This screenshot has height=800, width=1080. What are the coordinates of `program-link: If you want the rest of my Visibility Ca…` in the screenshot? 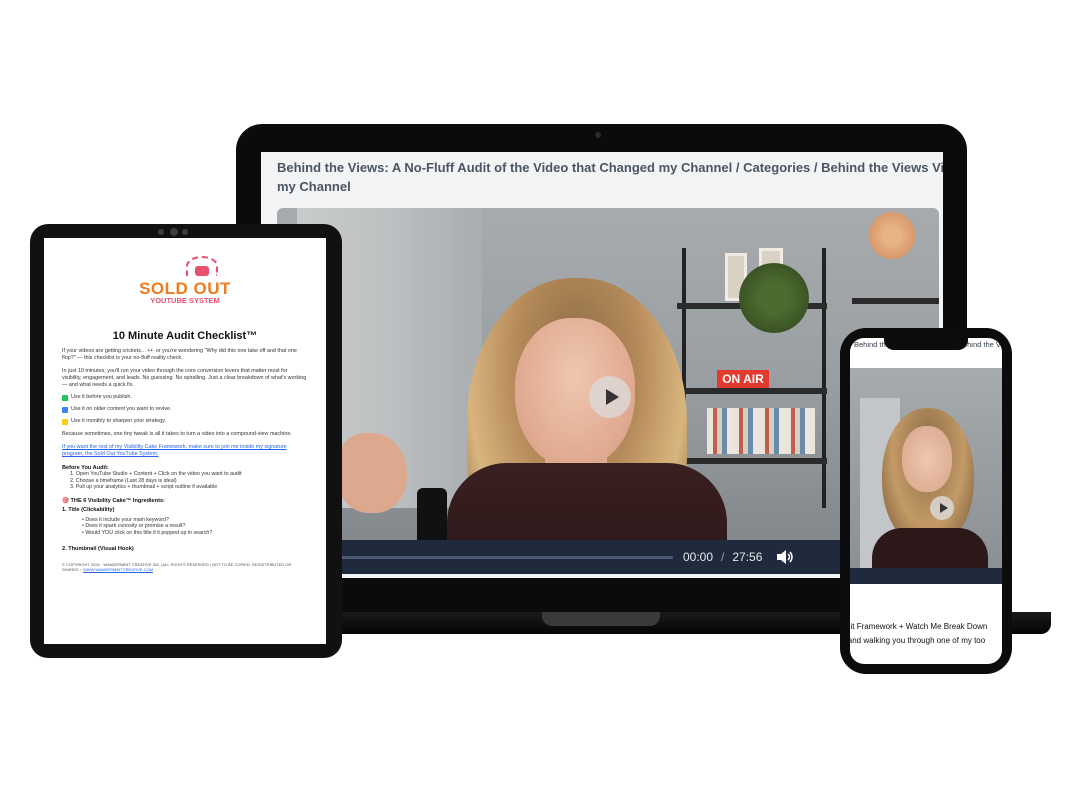 It's located at (185, 451).